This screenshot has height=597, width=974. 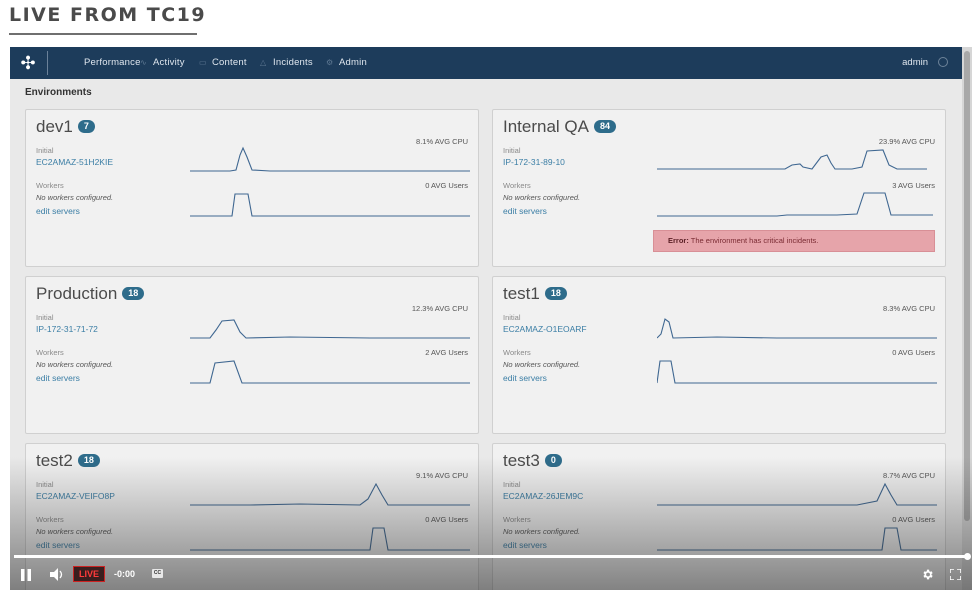 I want to click on environment-name: test1 18, so click(x=535, y=294).